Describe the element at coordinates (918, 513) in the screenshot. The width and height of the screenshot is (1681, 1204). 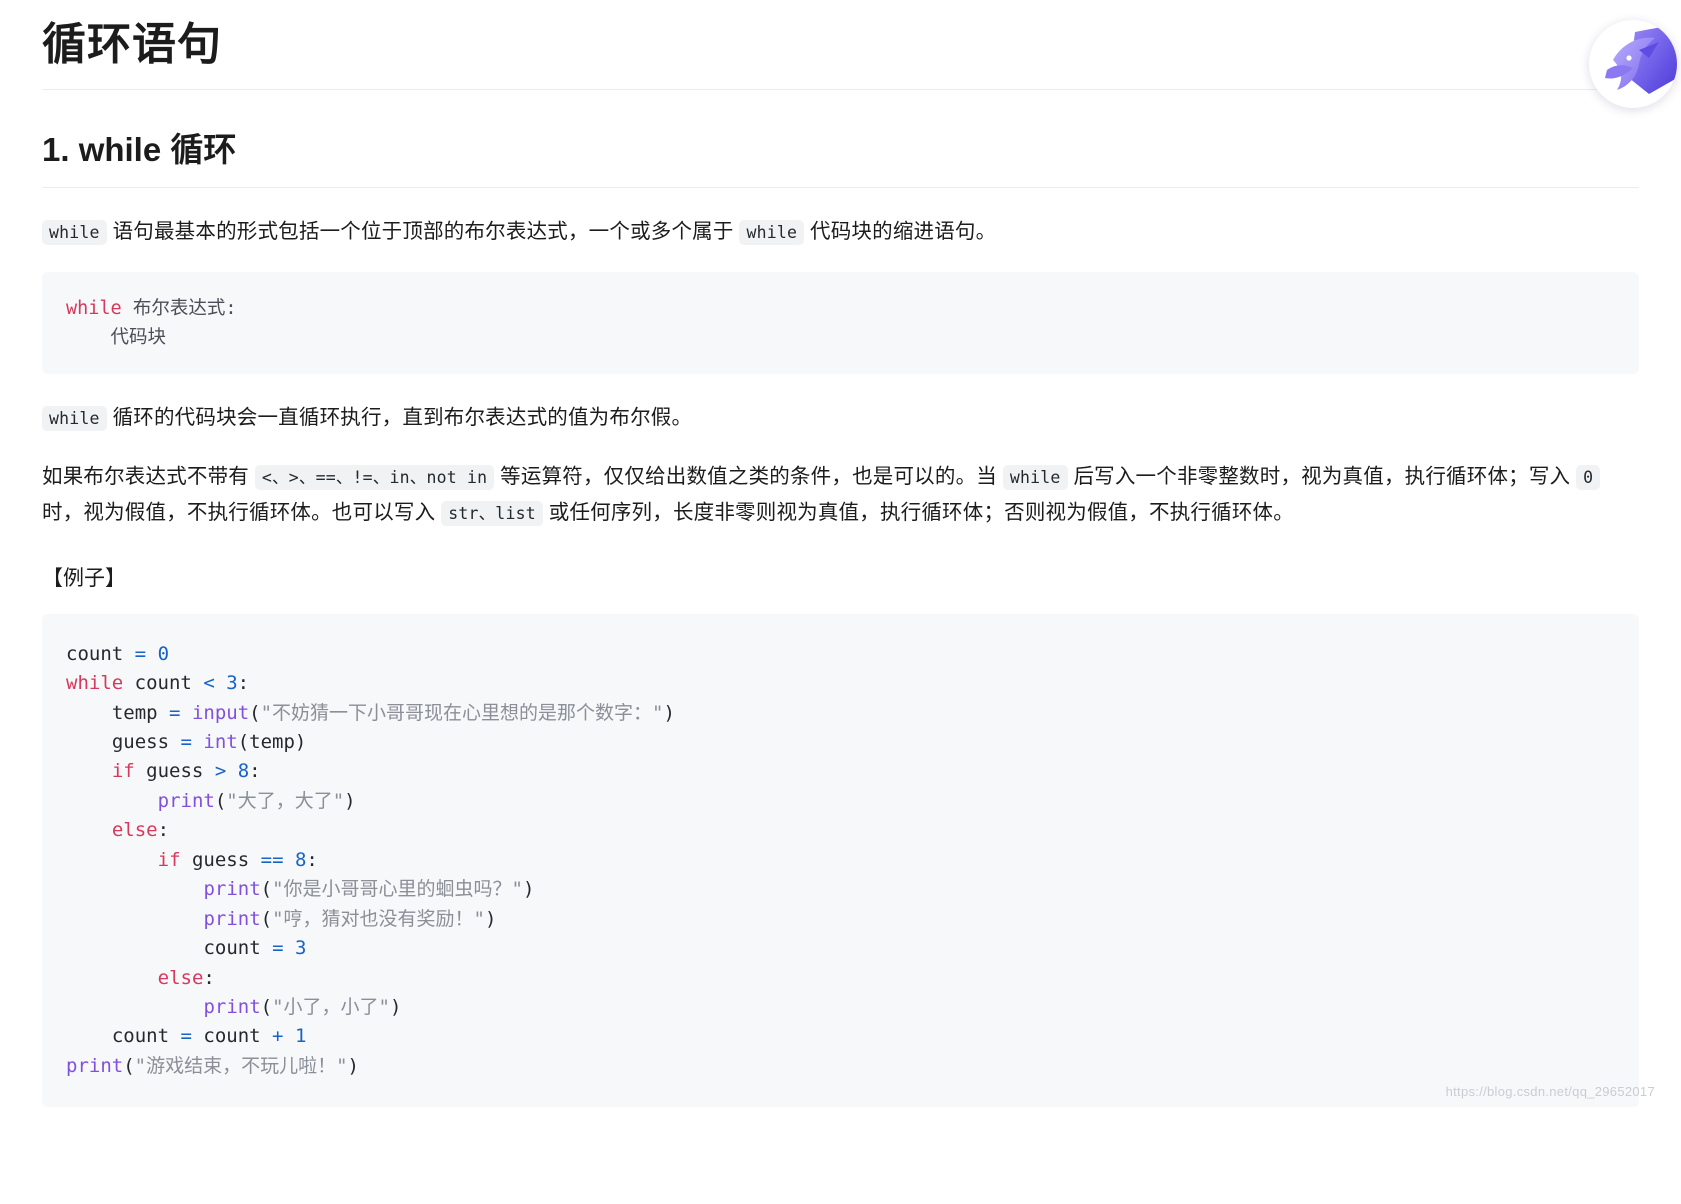
I see `paragraph-text: 或任何序列，长度非零则视为真值，执行循环体；否则视为假值，不执行循环体。` at that location.